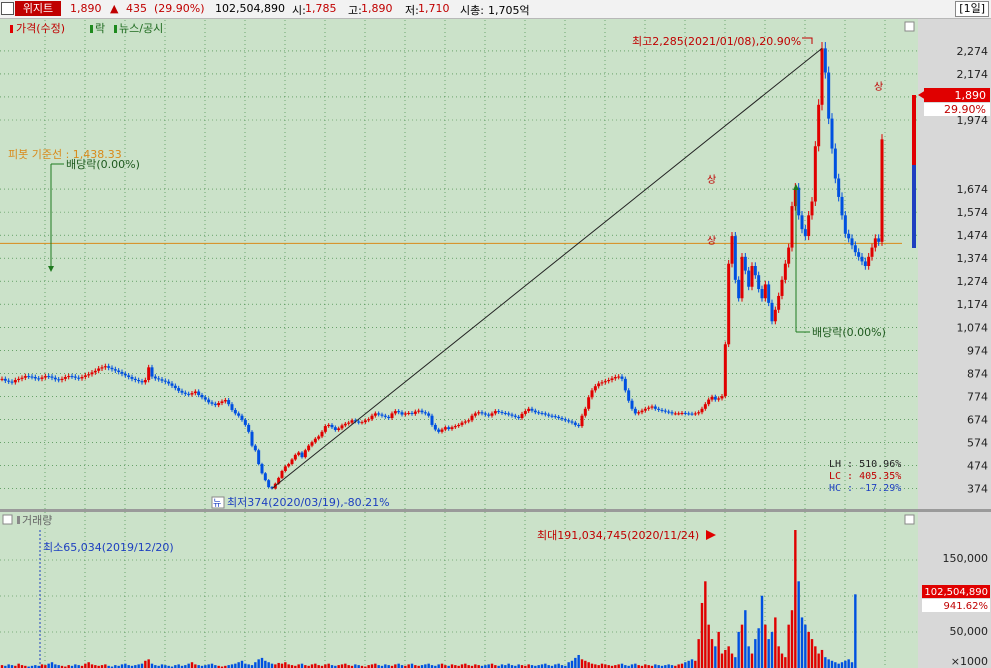 Image resolution: width=991 pixels, height=668 pixels. I want to click on panel-divider, so click(495, 510).